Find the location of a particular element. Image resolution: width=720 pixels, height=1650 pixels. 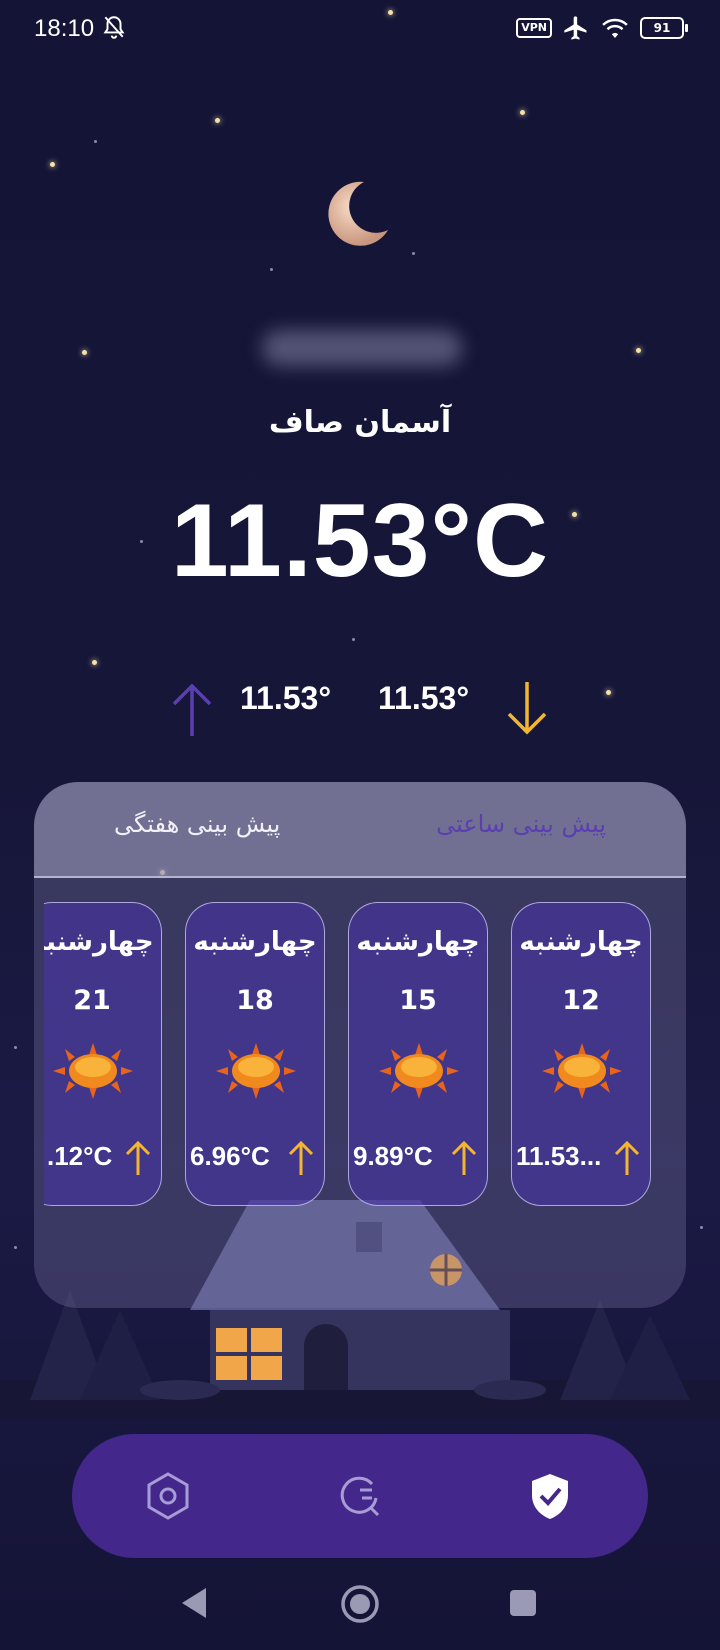

forecast-temp: 6.96°C is located at coordinates (230, 1156).